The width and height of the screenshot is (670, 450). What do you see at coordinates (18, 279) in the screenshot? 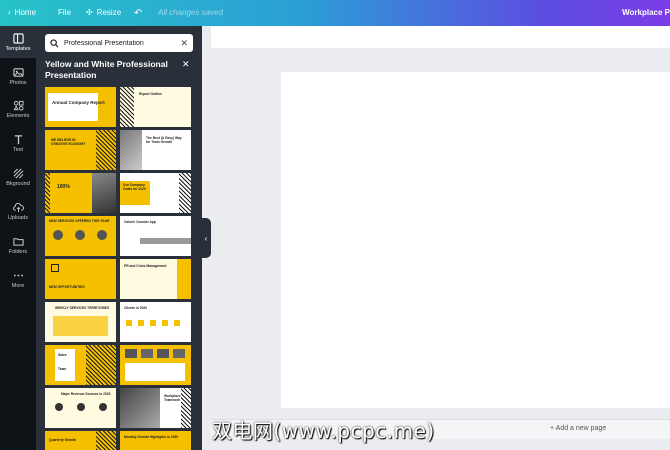
I see `rail-more: More` at bounding box center [18, 279].